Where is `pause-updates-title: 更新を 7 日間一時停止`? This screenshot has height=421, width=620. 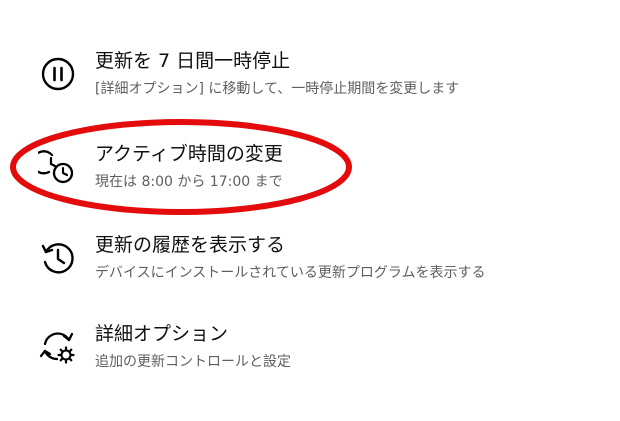
pause-updates-title: 更新を 7 日間一時停止 is located at coordinates (193, 61).